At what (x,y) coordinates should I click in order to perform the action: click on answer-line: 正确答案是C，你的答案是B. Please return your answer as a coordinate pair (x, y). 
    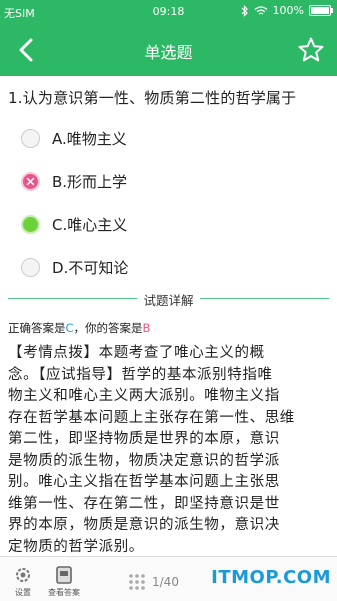
    Looking at the image, I should click on (79, 328).